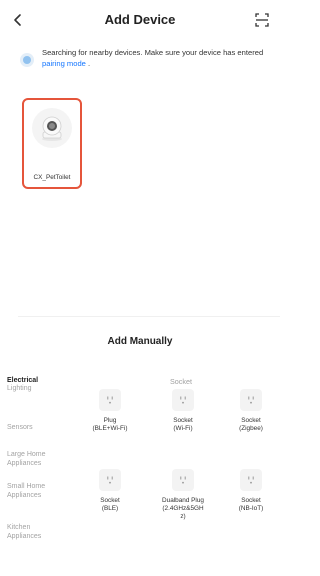  Describe the element at coordinates (183, 508) in the screenshot. I see `product-label: Dualband Plug (2.4GHz&5GH z)` at that location.